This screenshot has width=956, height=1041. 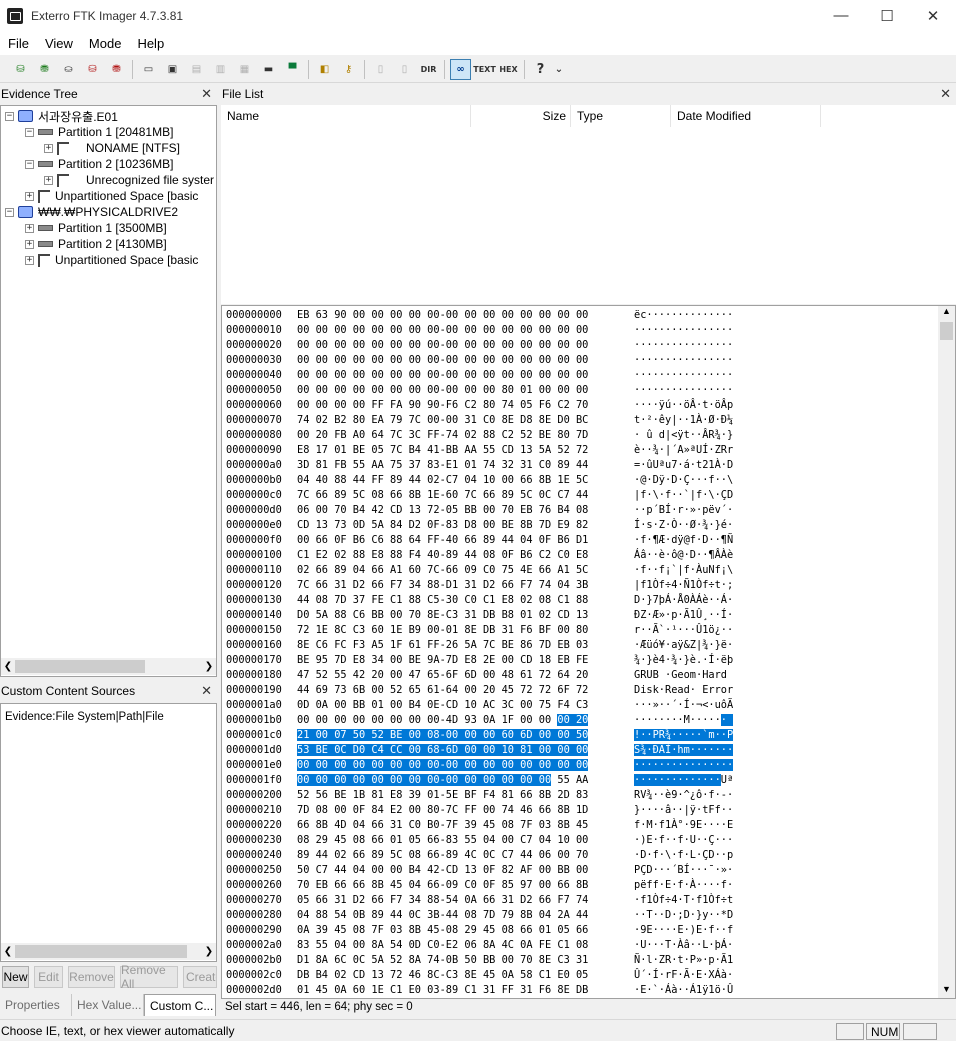 I want to click on custom-content-entry: Evidence:File System|Path|File, so click(x=84, y=717).